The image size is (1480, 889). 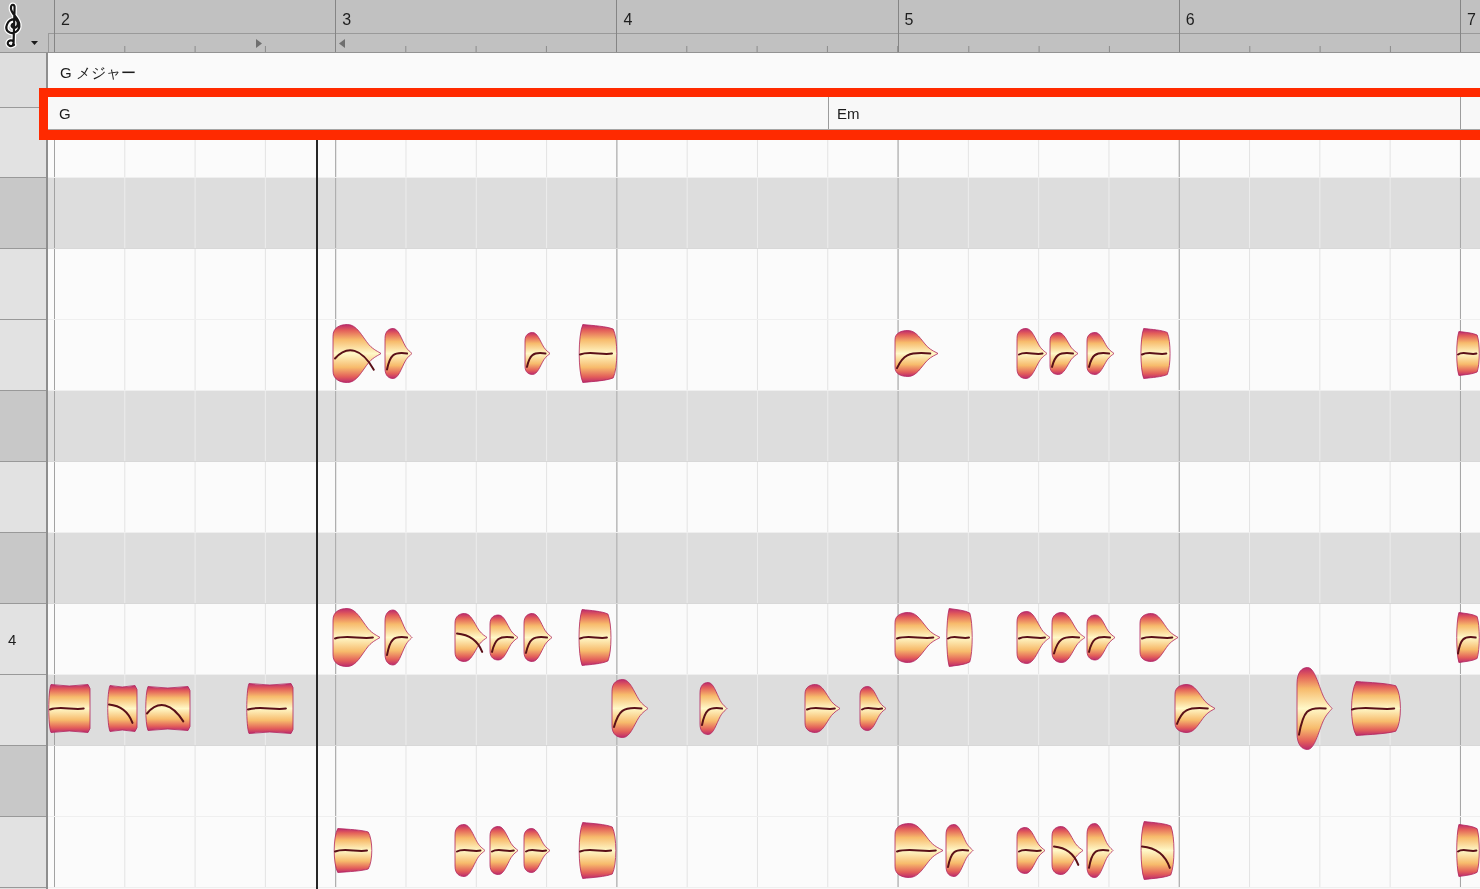 I want to click on piano-key: 4, so click(x=23, y=639).